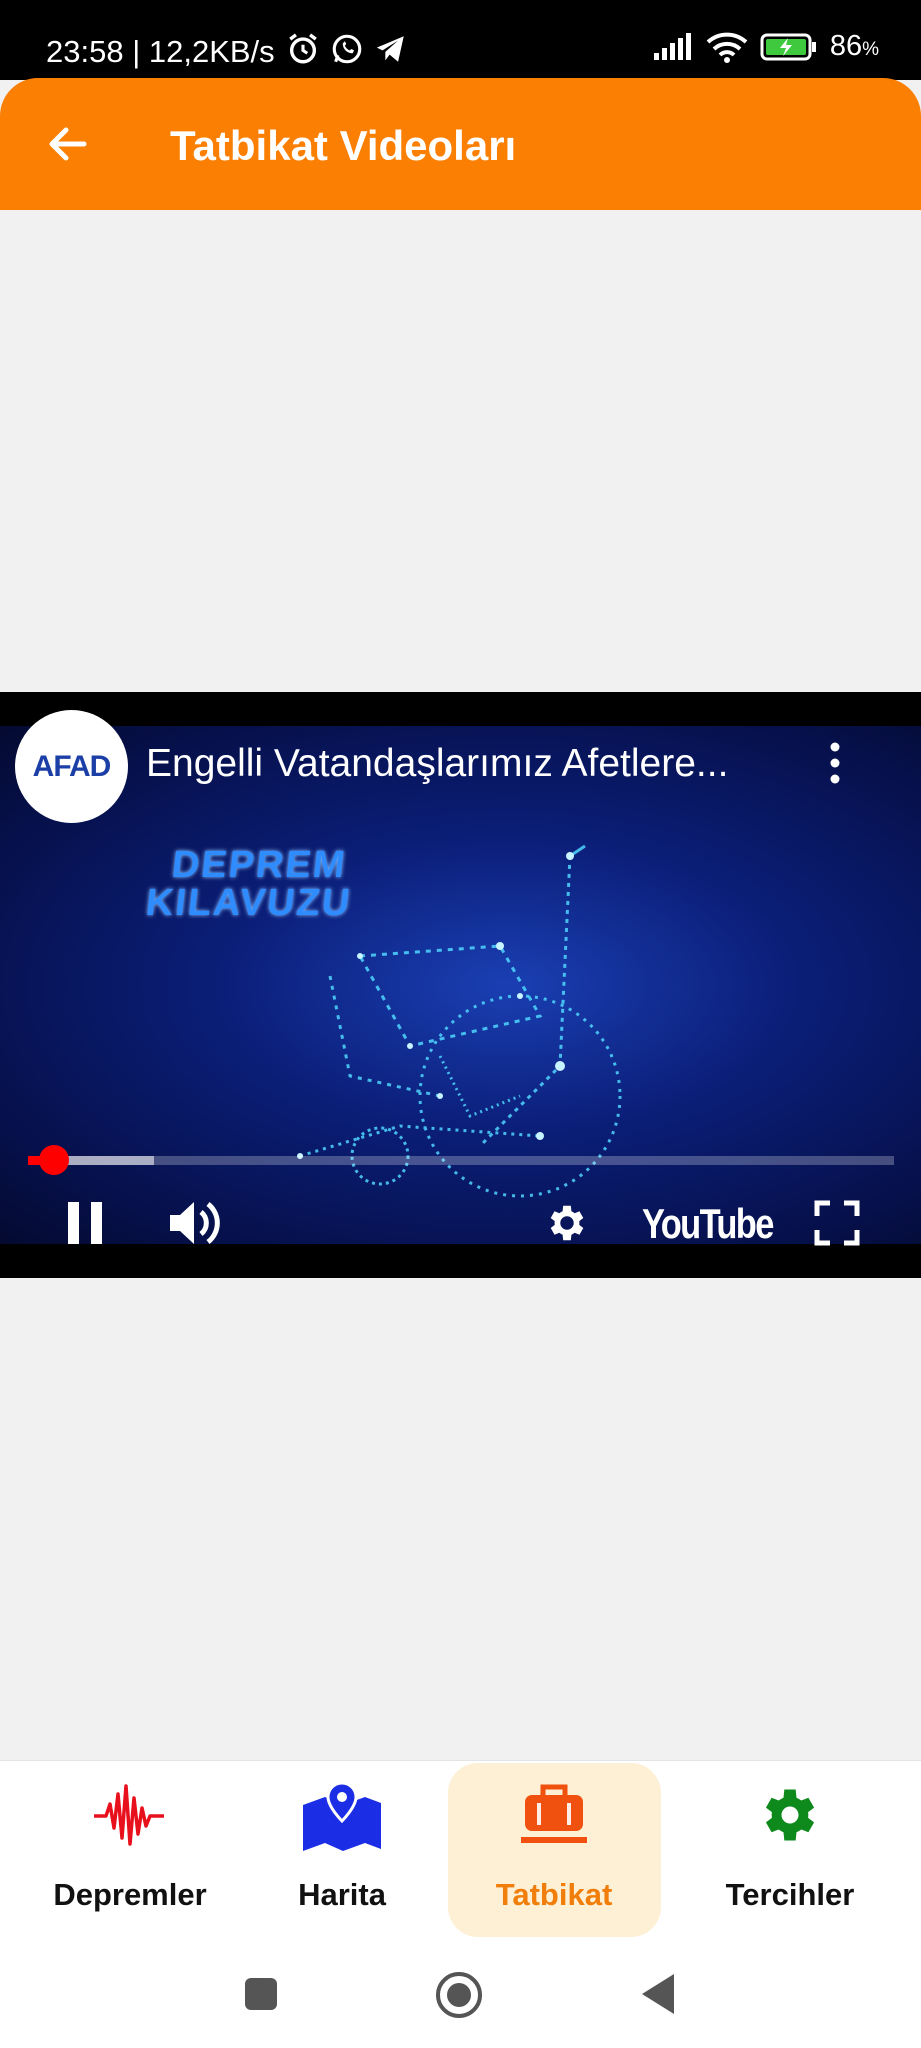  Describe the element at coordinates (790, 1894) in the screenshot. I see `nav-label-tercihler: Tercihler` at that location.